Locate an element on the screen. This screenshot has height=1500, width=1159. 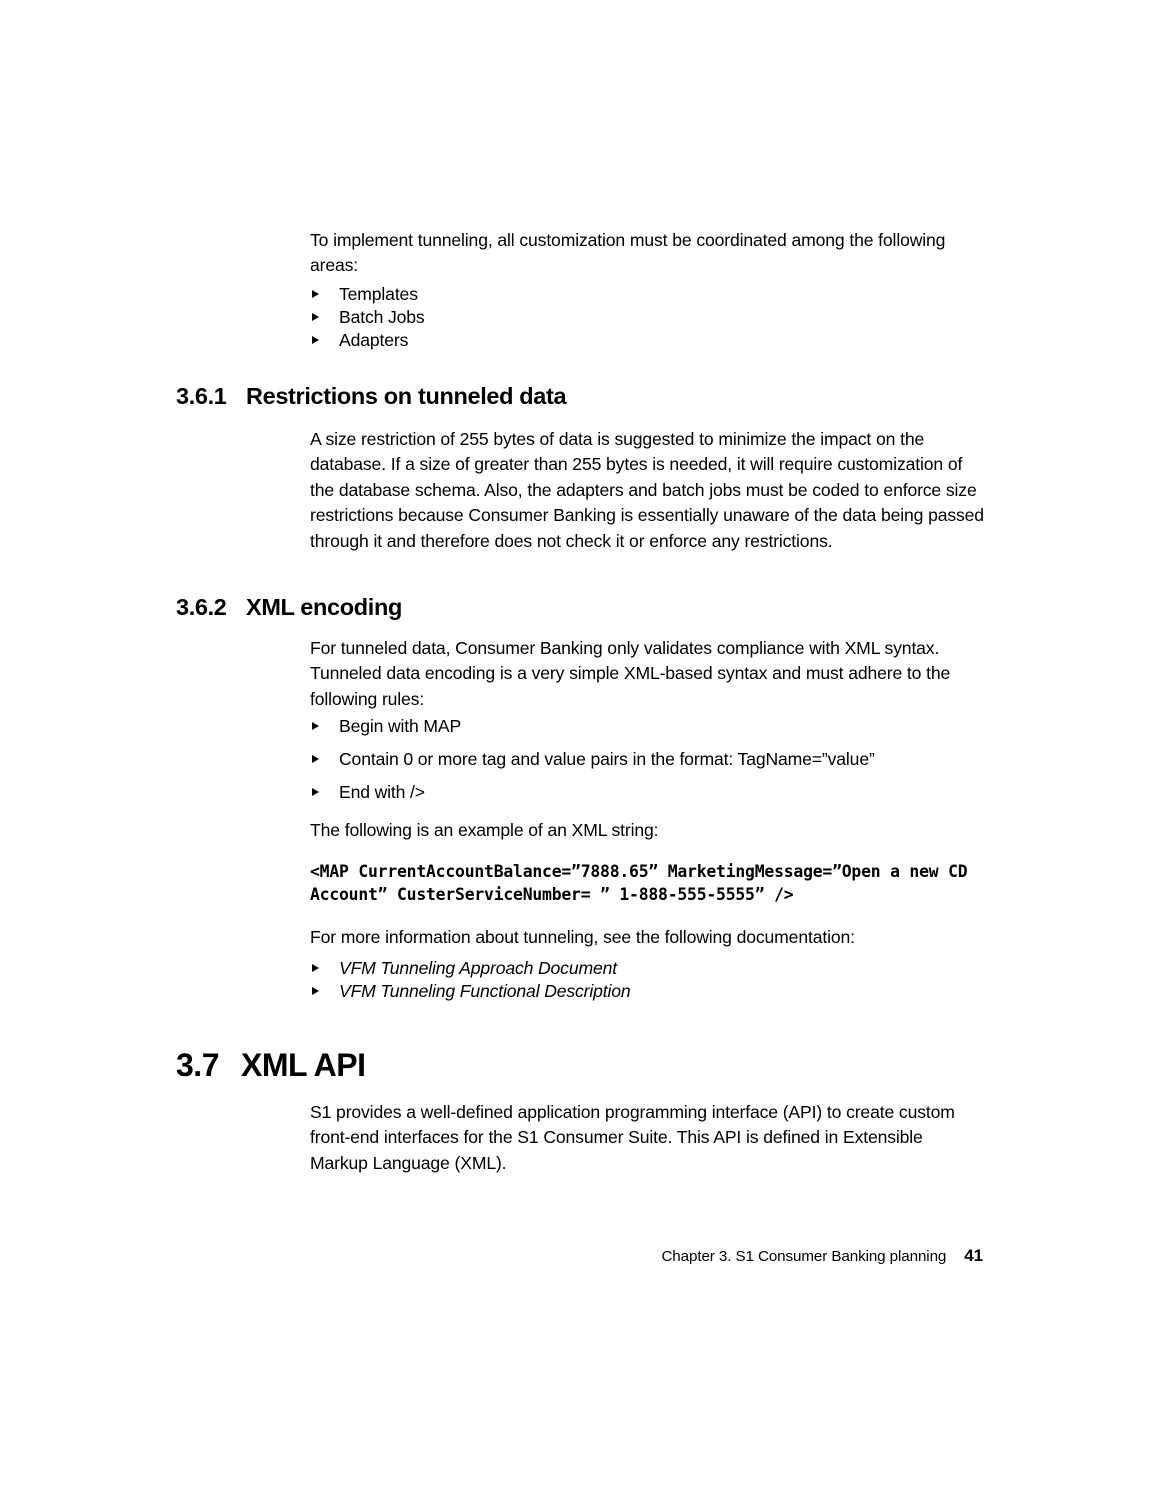
list-item-label: Batch Jobs is located at coordinates (382, 317).